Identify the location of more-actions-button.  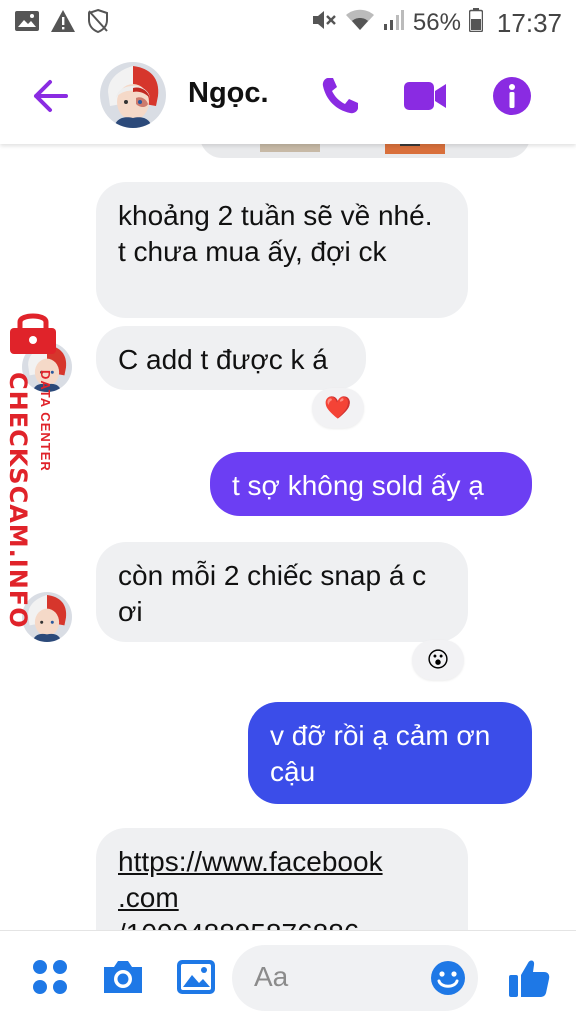
(51, 978).